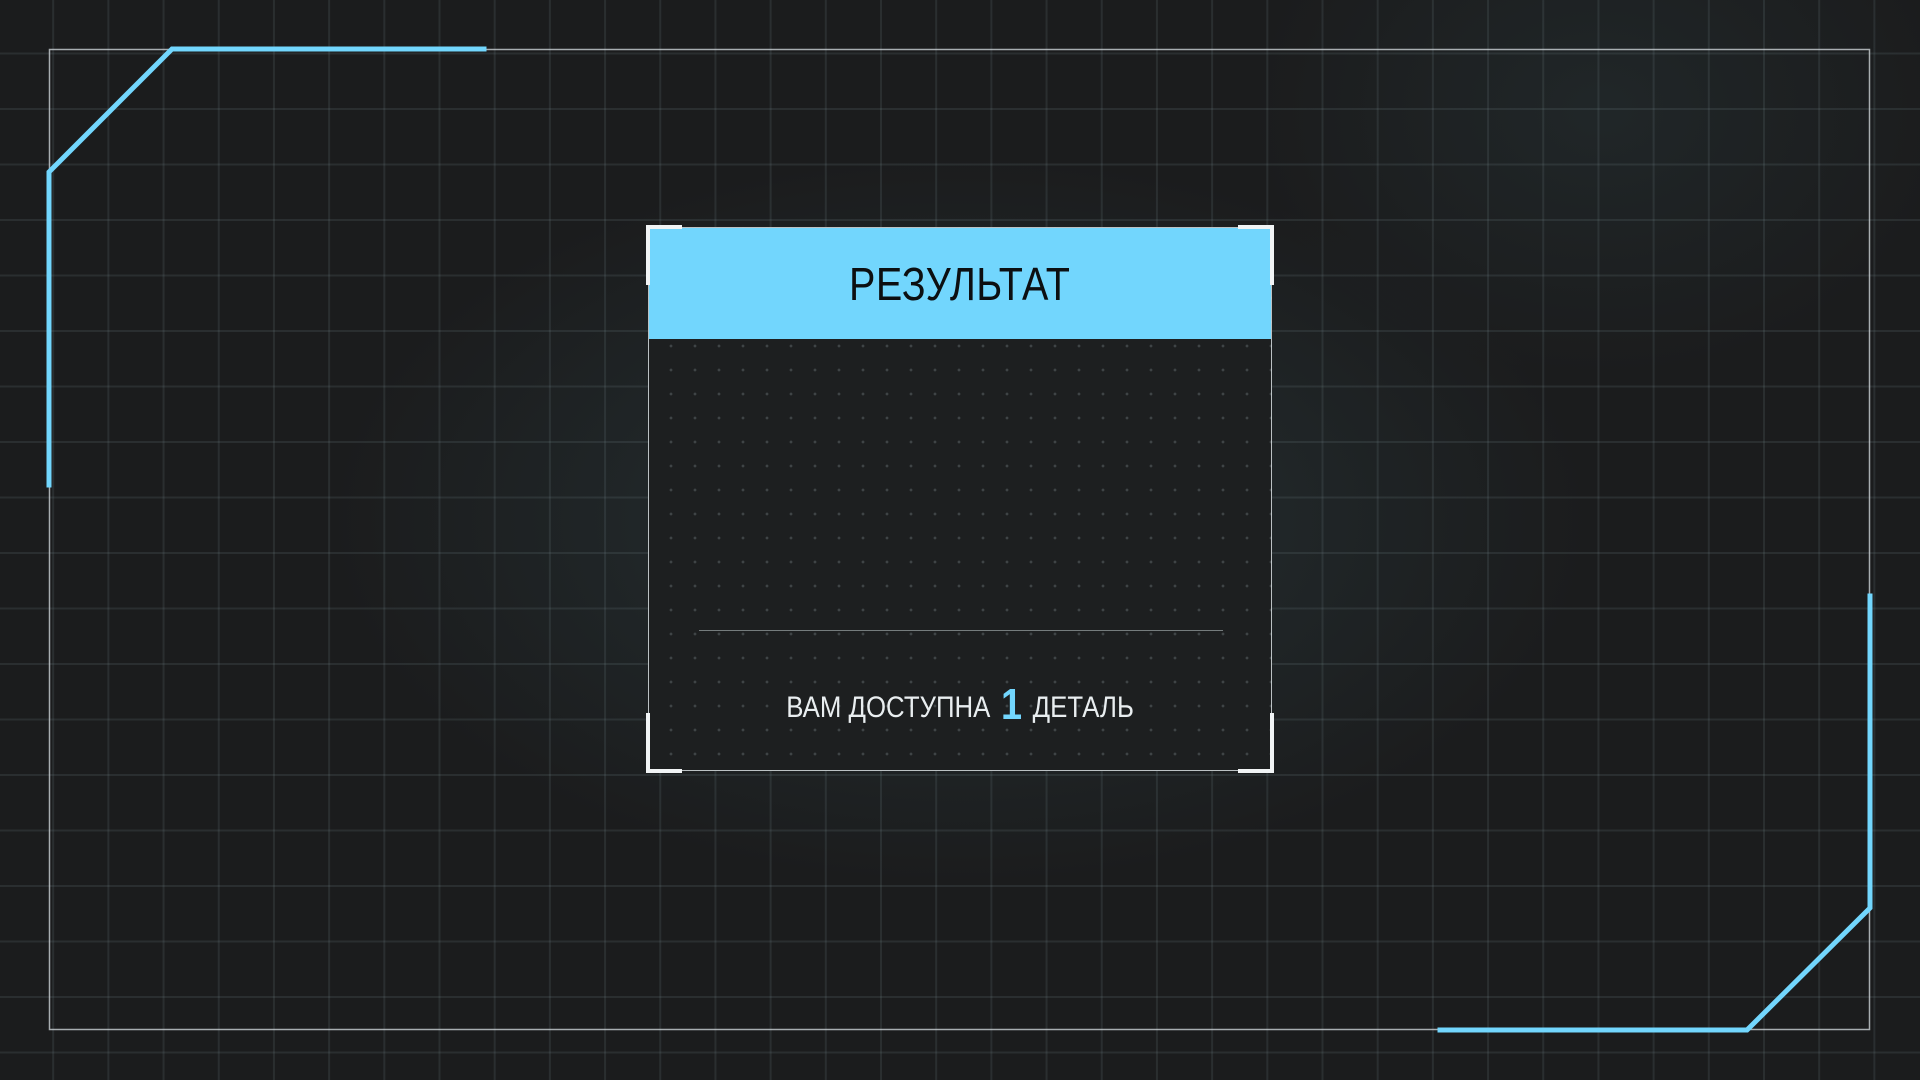 This screenshot has height=1080, width=1920. What do you see at coordinates (664, 255) in the screenshot?
I see `panel-corner-bracket-top-left` at bounding box center [664, 255].